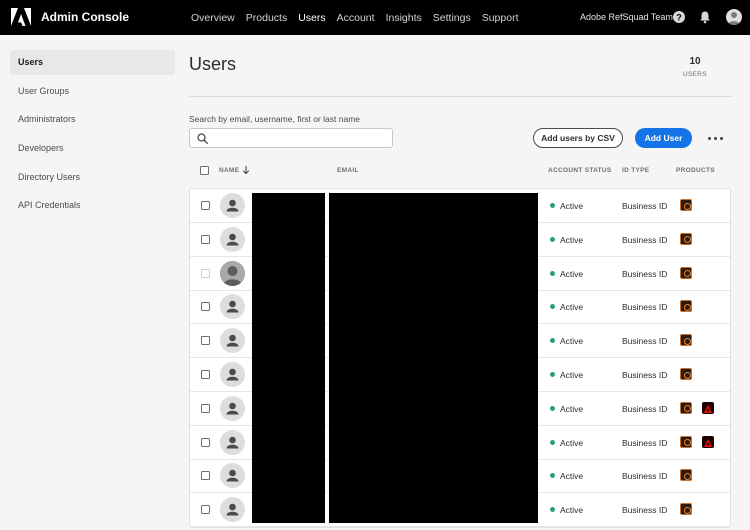  What do you see at coordinates (300, 138) in the screenshot?
I see `search-input` at bounding box center [300, 138].